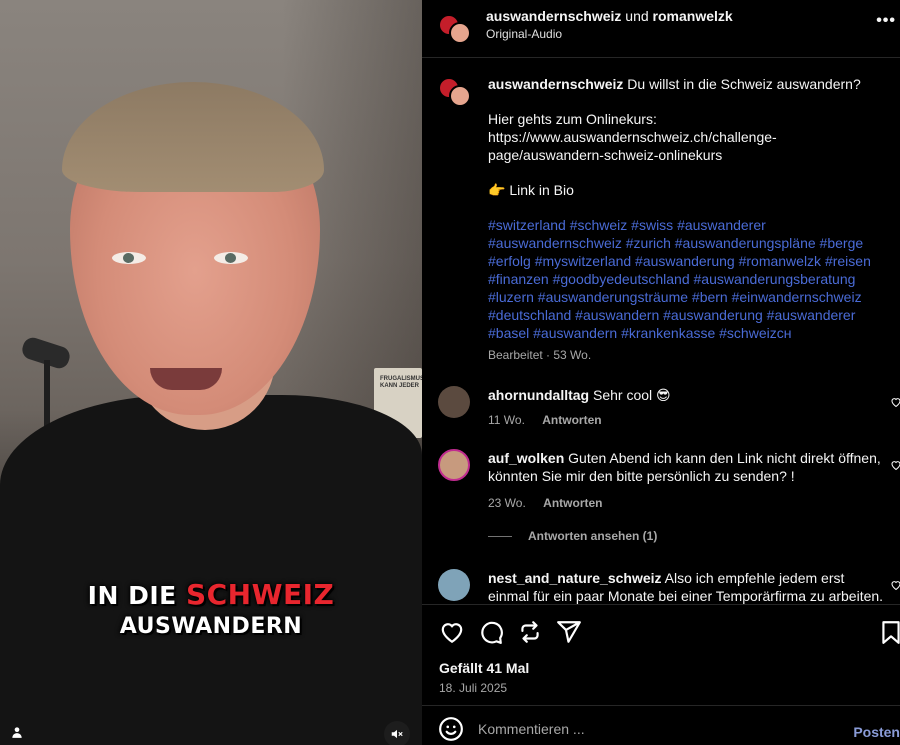  Describe the element at coordinates (484, 668) in the screenshot. I see `likes-count: Gefällt 41 Mal` at that location.